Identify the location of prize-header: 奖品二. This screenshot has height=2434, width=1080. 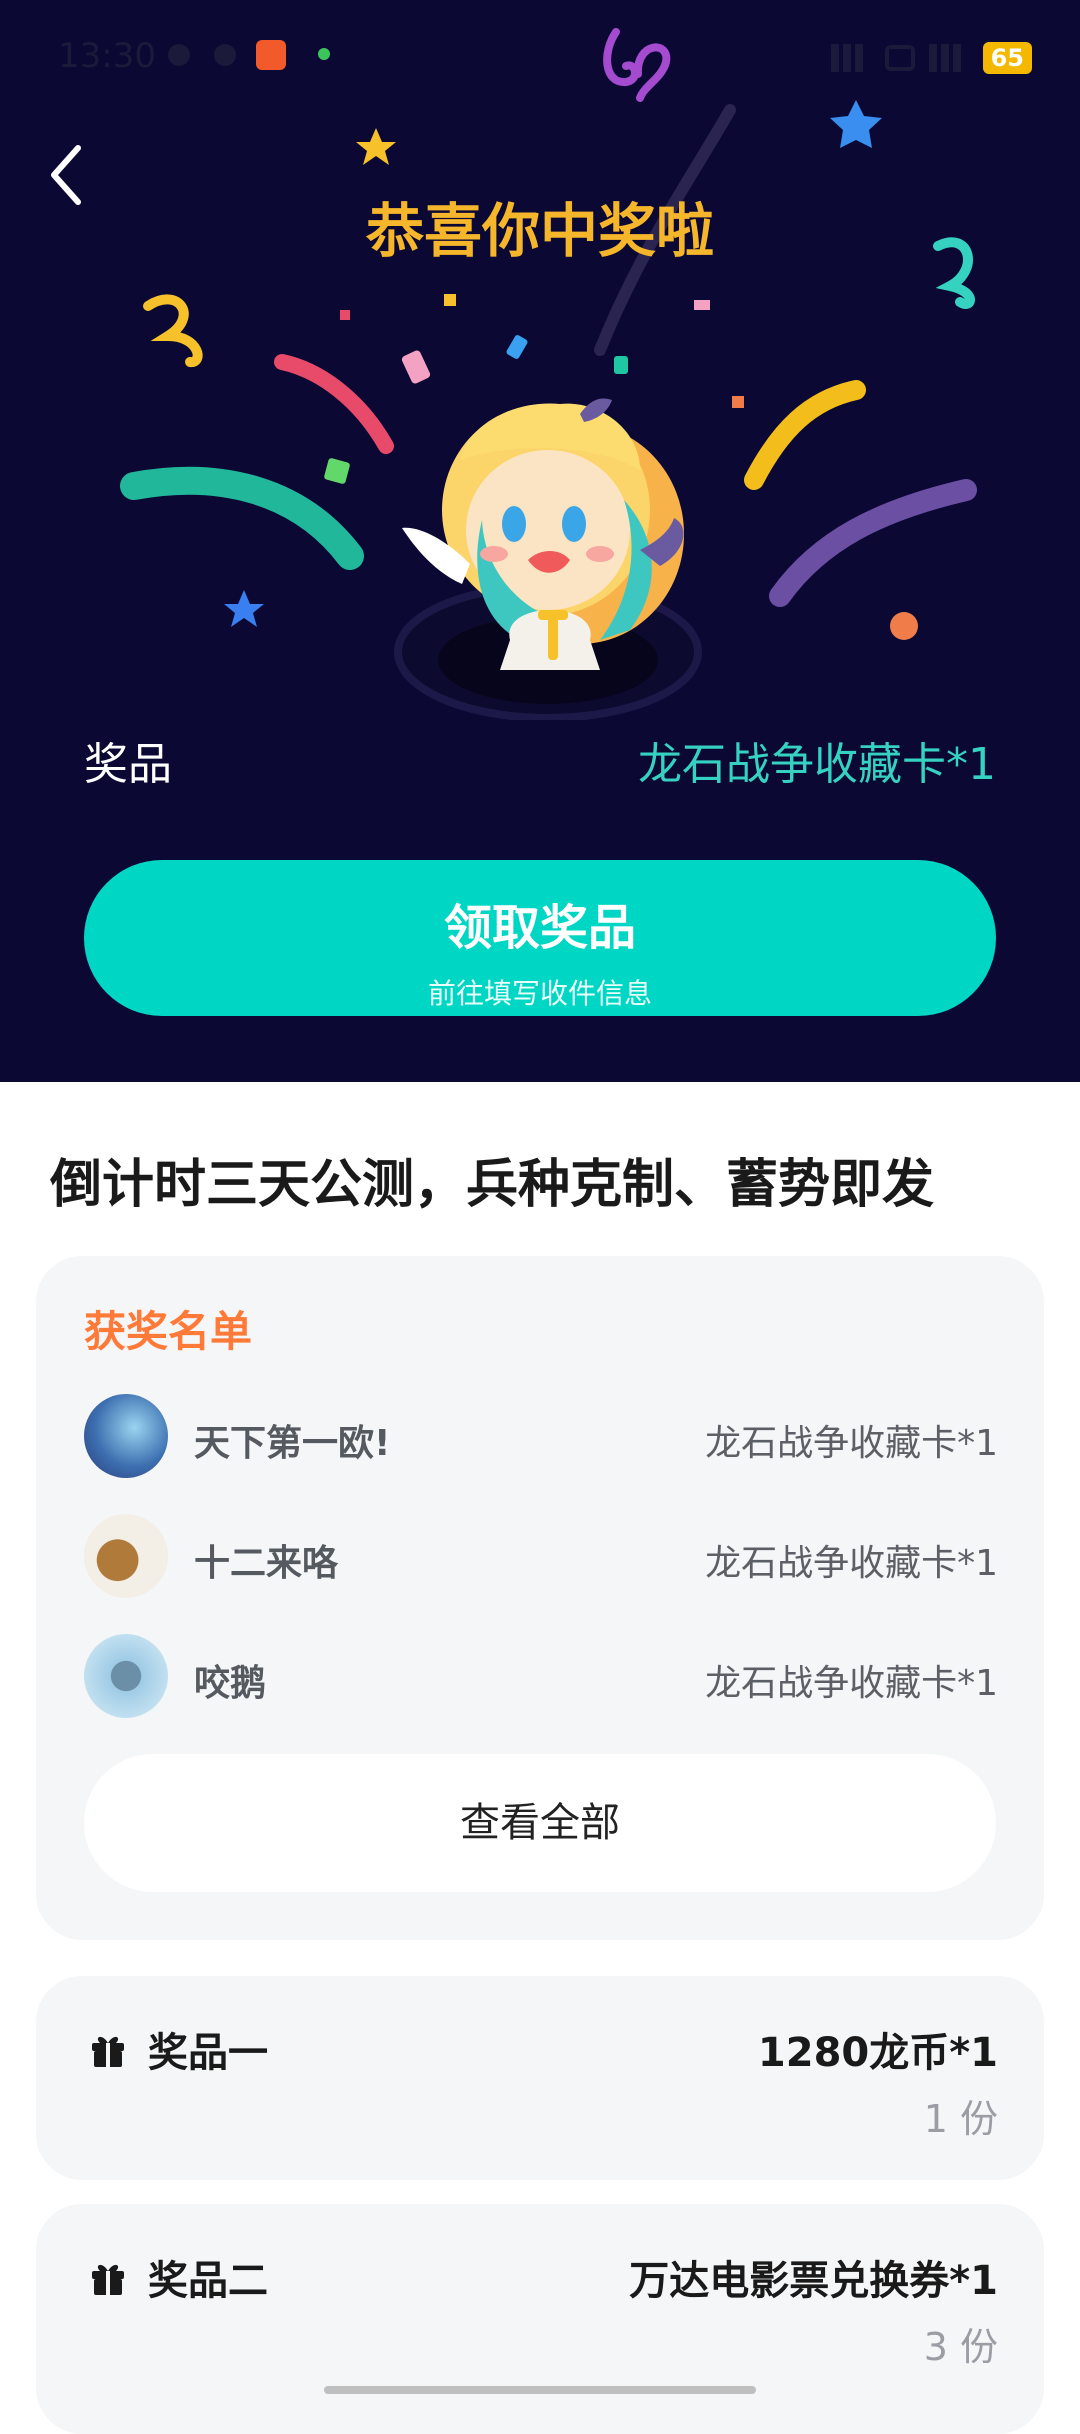
(178, 2277).